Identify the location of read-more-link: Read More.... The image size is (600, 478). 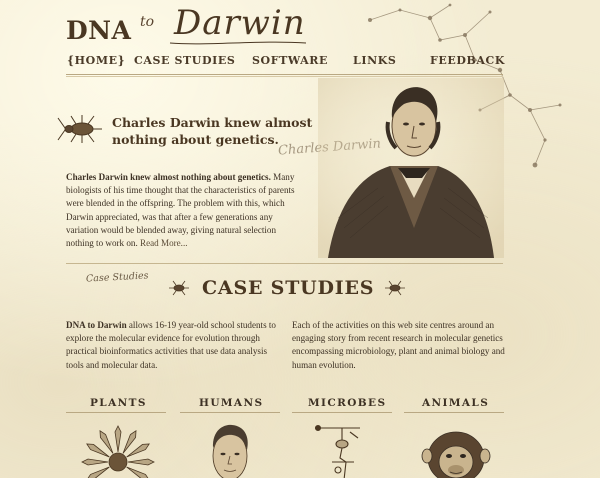
(162, 243).